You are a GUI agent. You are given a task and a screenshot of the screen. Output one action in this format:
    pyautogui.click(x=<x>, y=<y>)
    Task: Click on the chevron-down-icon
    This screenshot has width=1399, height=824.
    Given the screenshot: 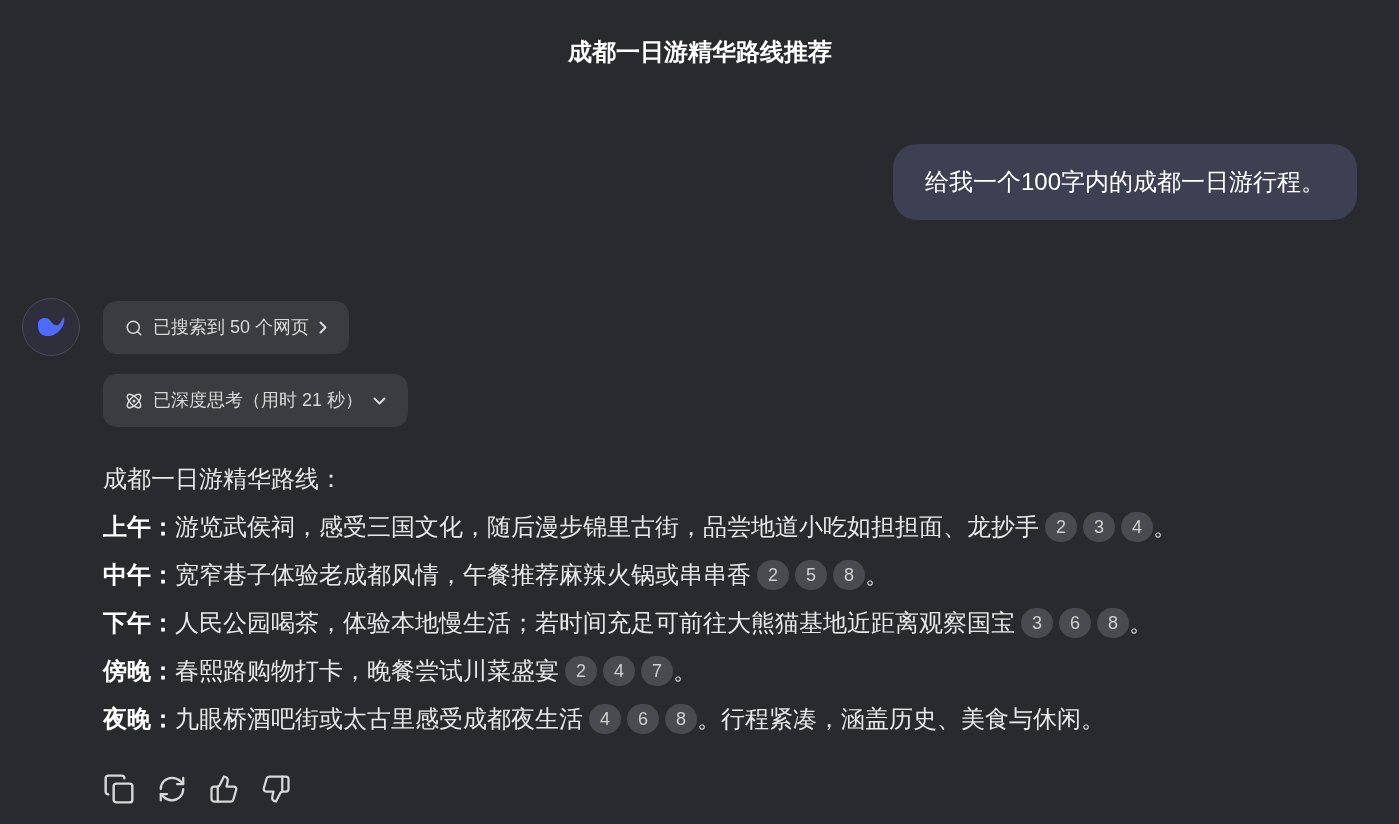 What is the action you would take?
    pyautogui.click(x=380, y=400)
    